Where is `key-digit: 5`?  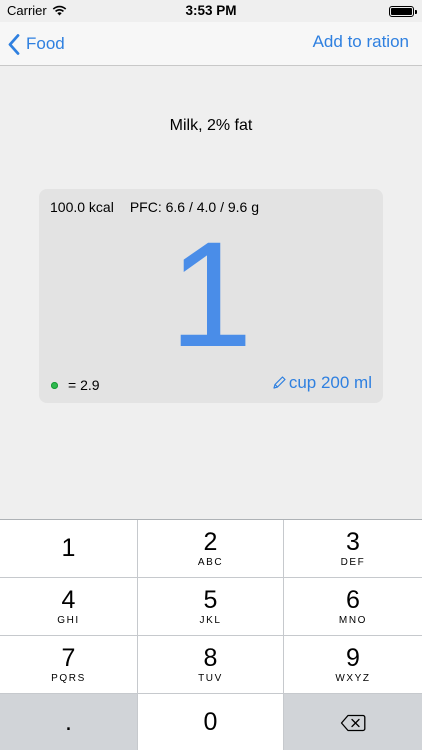 key-digit: 5 is located at coordinates (210, 600).